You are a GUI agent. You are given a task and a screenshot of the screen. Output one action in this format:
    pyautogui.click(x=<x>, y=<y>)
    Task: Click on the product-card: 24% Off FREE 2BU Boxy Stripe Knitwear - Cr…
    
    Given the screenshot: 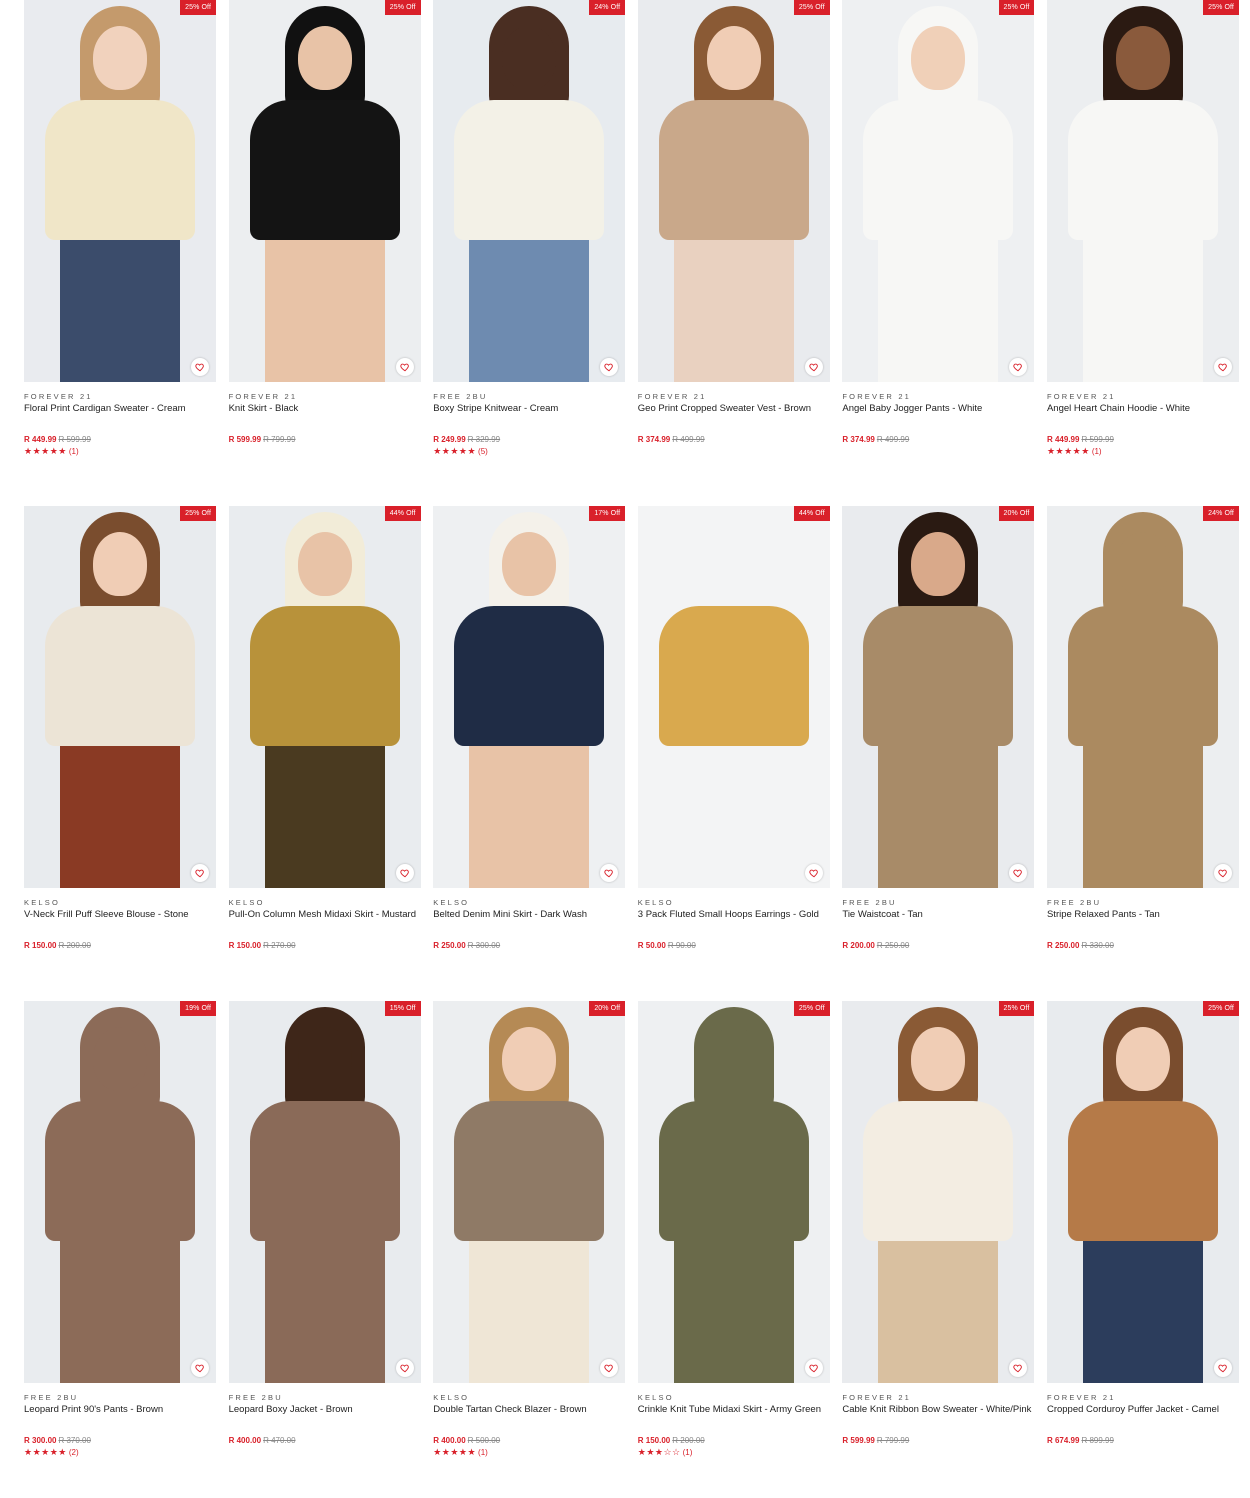 What is the action you would take?
    pyautogui.click(x=529, y=253)
    